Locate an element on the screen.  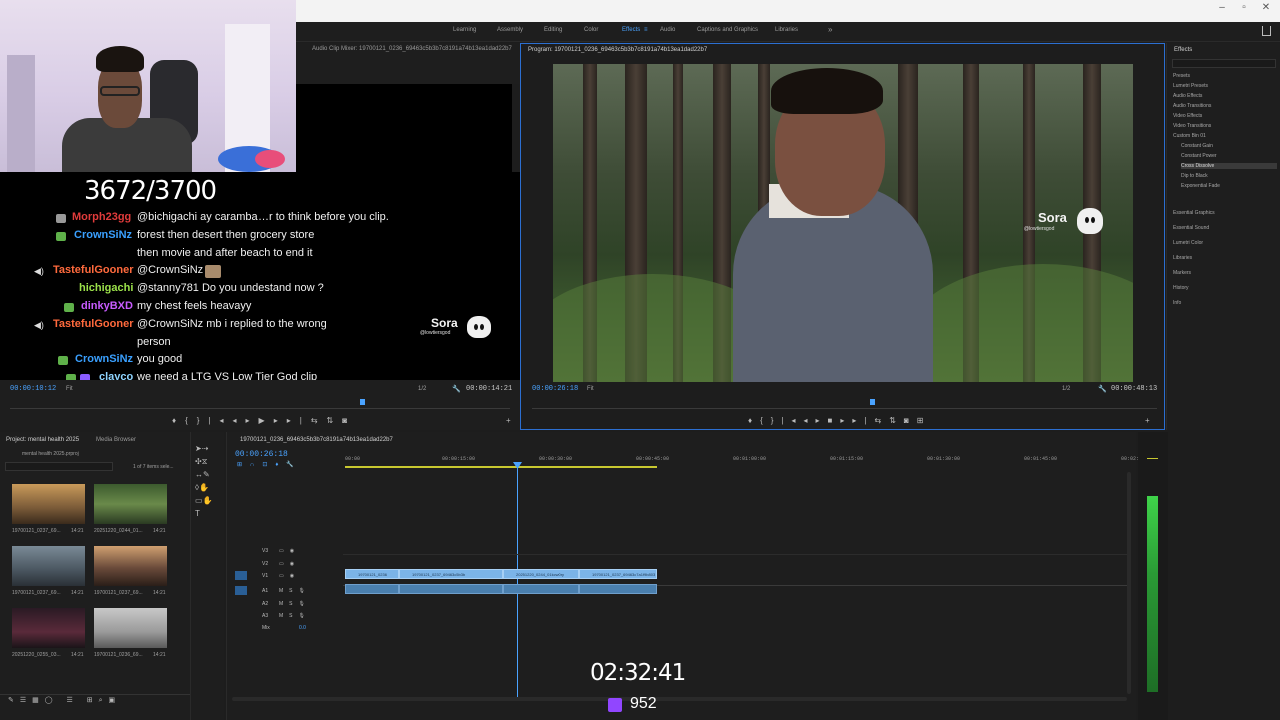
effects-tree-item: Presets is located at coordinates (1225, 76).